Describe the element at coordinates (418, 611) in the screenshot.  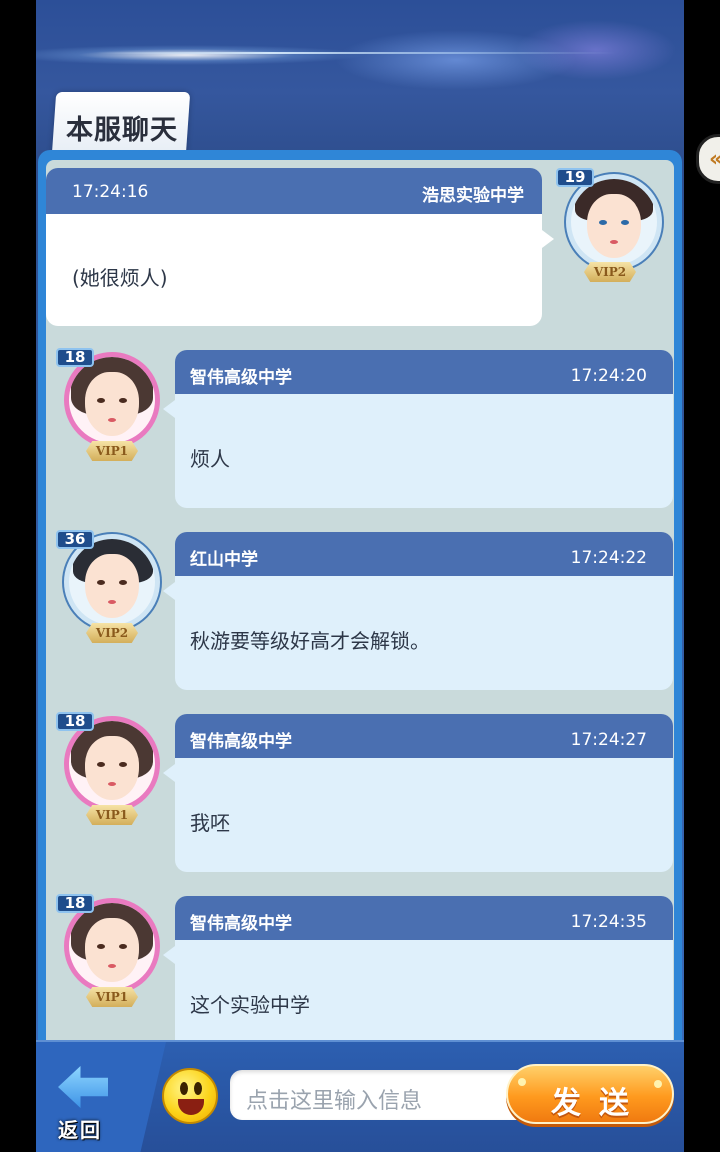
I see `chat-message: 红山中学 17:24:22 秋游要等级好高才会解锁。` at that location.